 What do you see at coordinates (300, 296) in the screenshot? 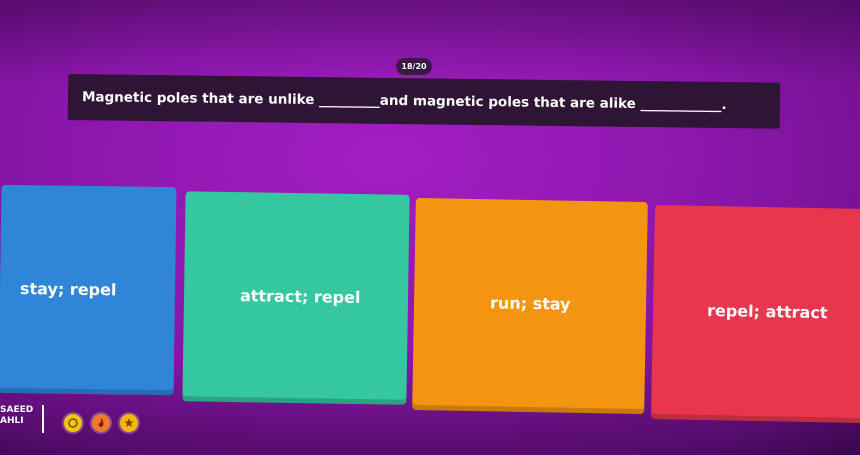
I see `answer-label: attract; repel` at bounding box center [300, 296].